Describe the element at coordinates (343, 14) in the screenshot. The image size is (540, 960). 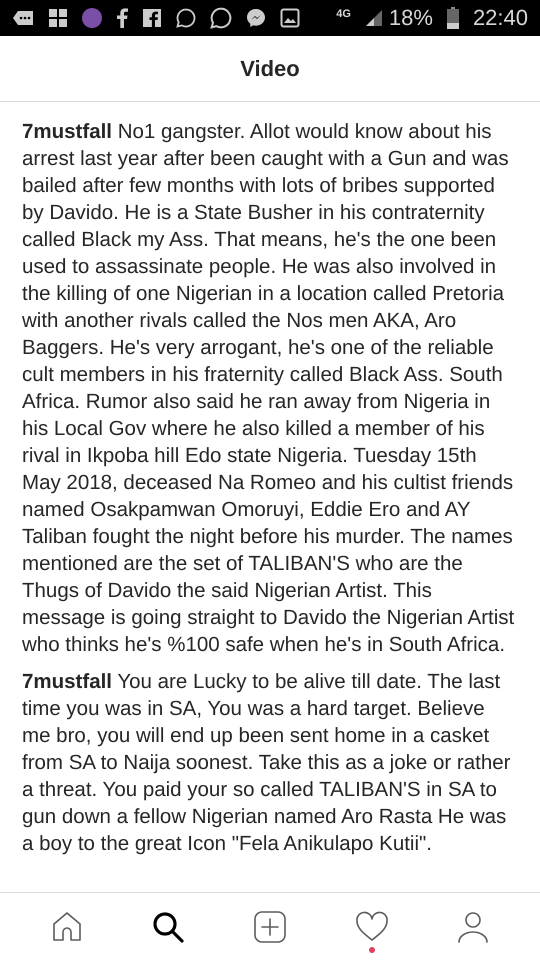
I see `network-type: 4G` at that location.